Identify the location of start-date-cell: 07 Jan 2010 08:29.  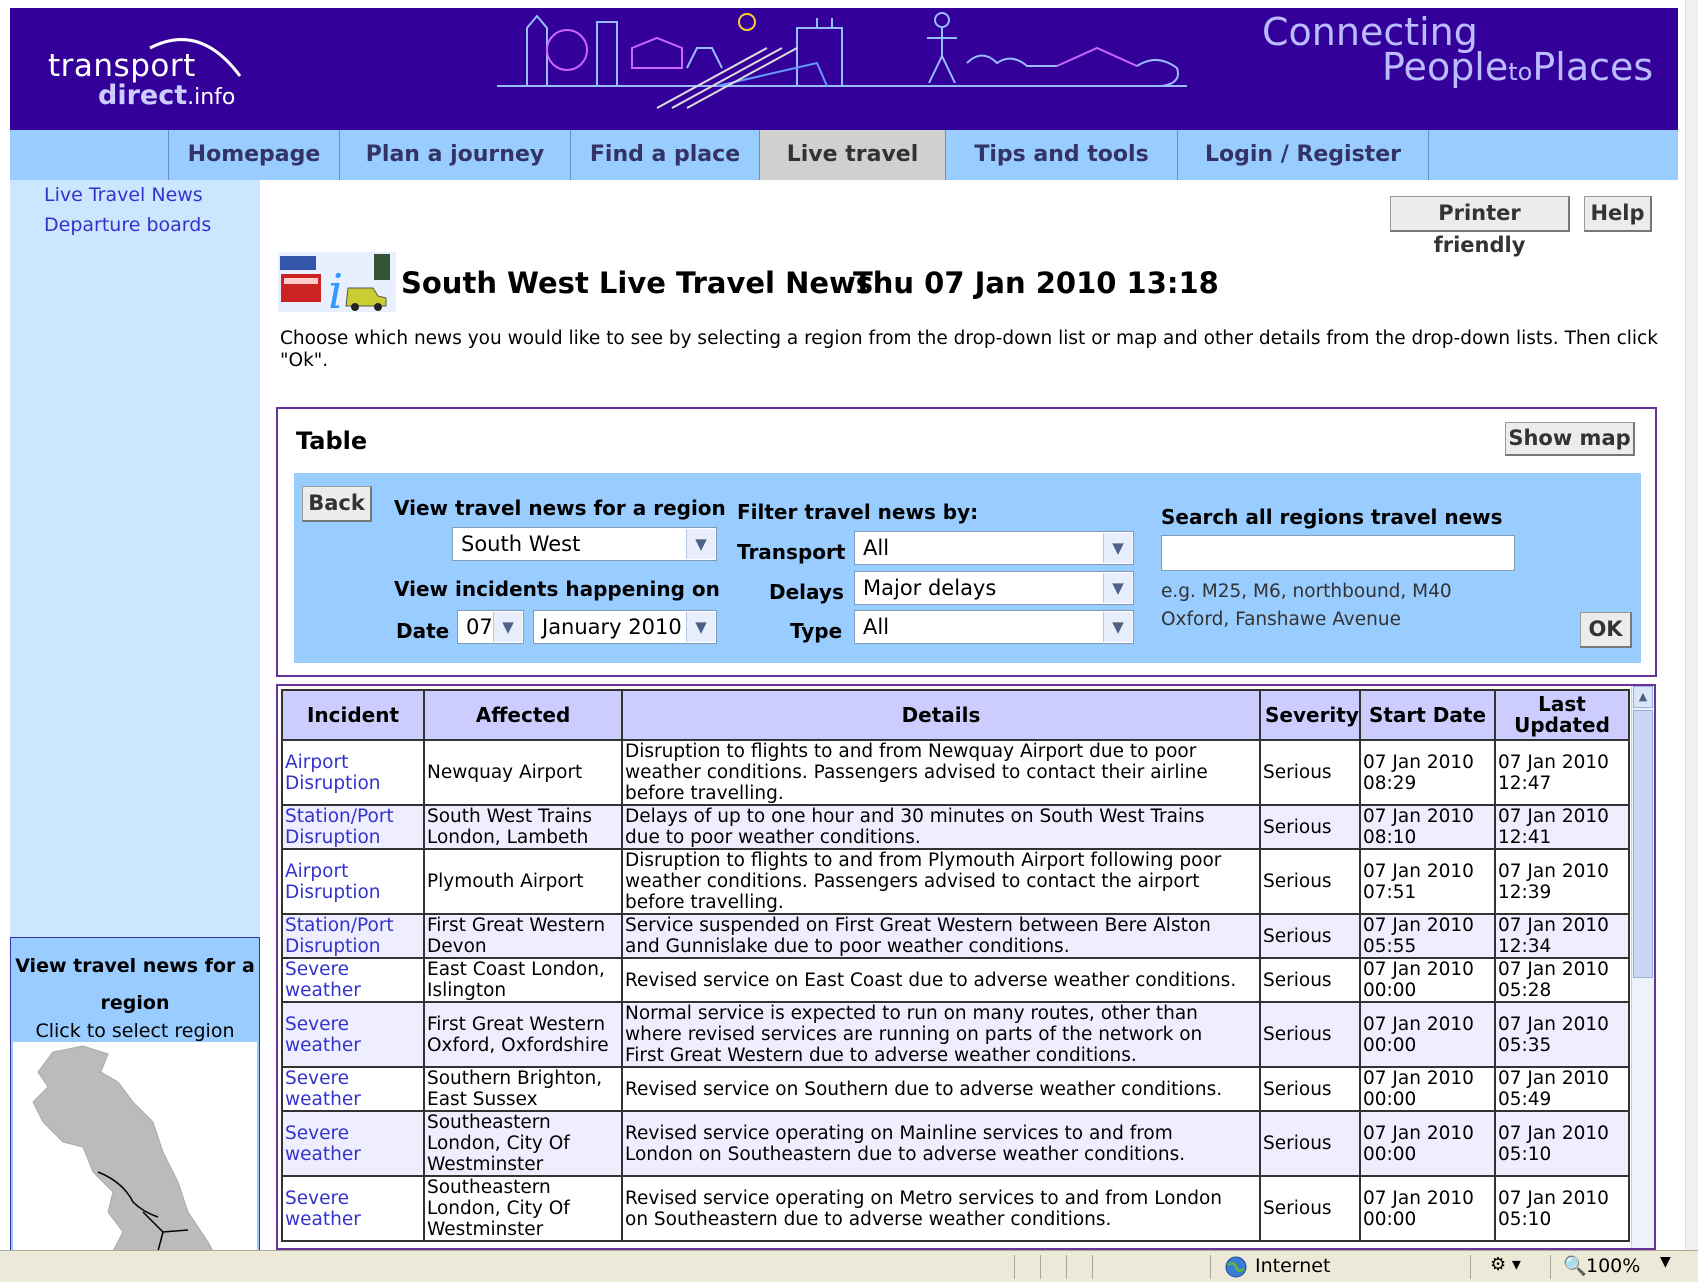
(1427, 772).